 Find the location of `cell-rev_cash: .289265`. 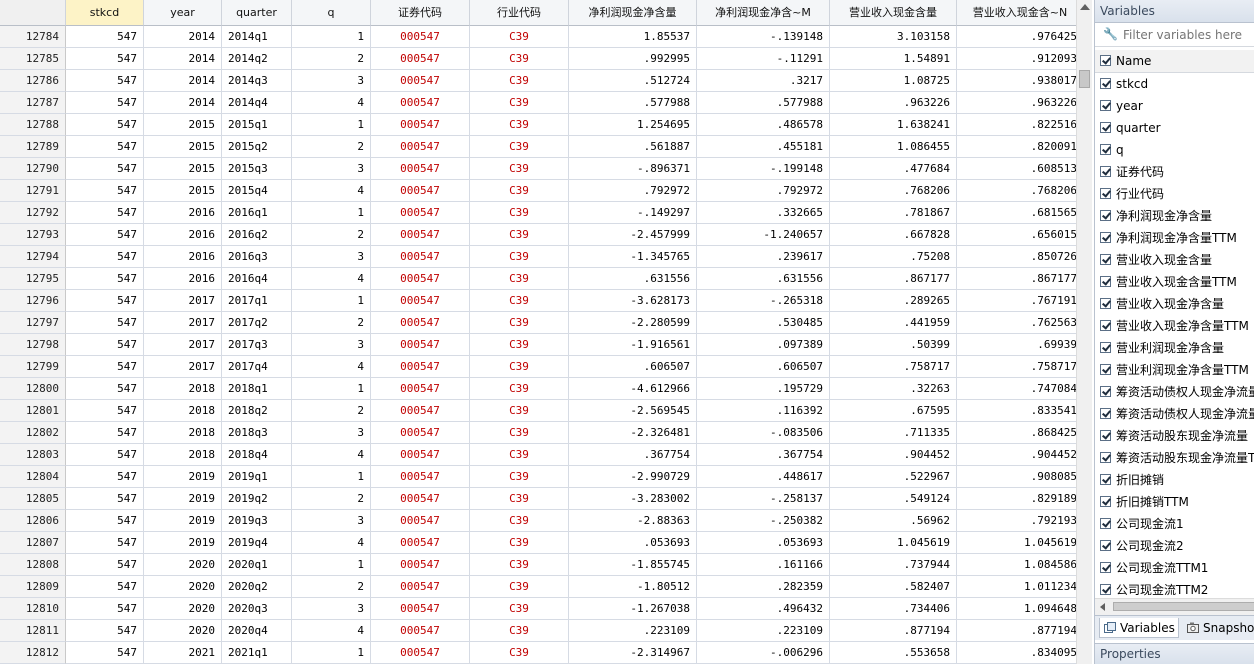

cell-rev_cash: .289265 is located at coordinates (893, 301).